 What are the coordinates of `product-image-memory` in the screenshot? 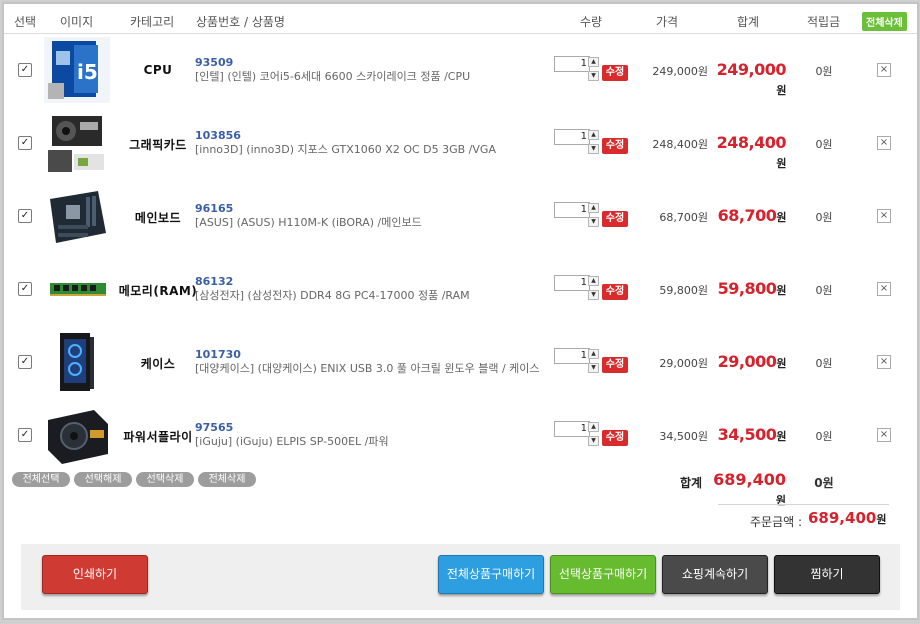 It's located at (77, 289).